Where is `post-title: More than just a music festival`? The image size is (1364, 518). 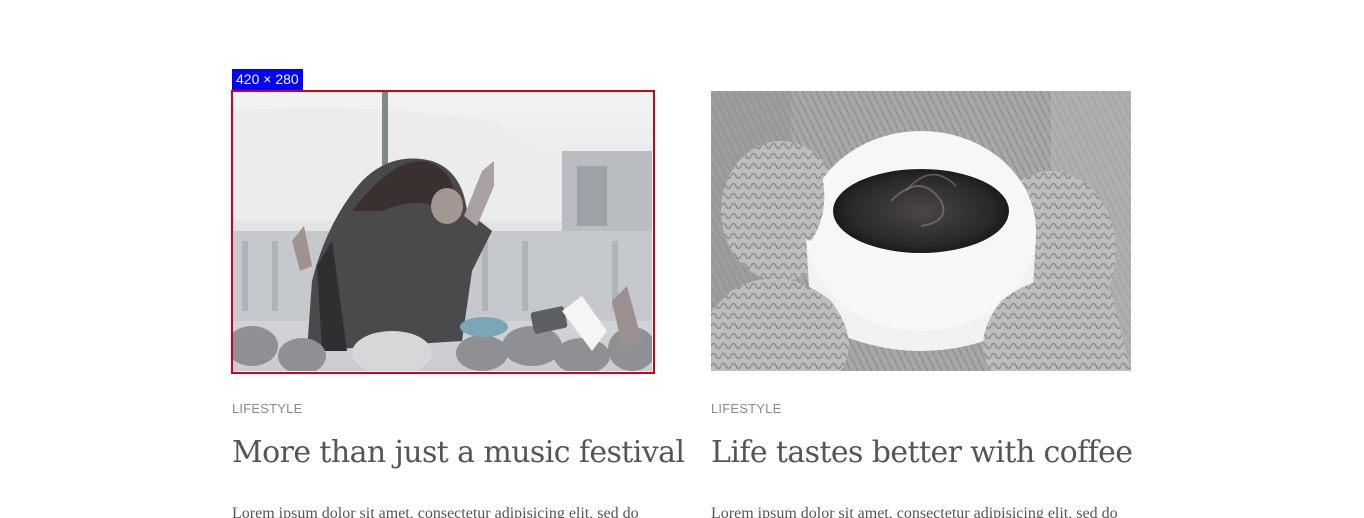 post-title: More than just a music festival is located at coordinates (458, 453).